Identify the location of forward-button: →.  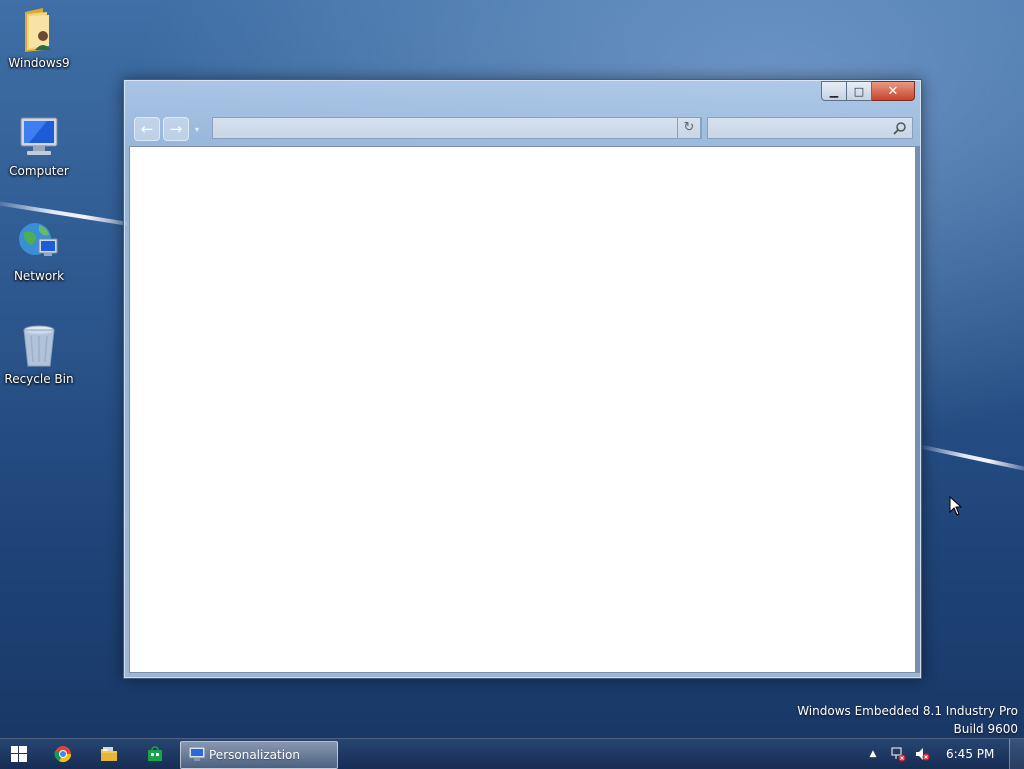
(176, 129).